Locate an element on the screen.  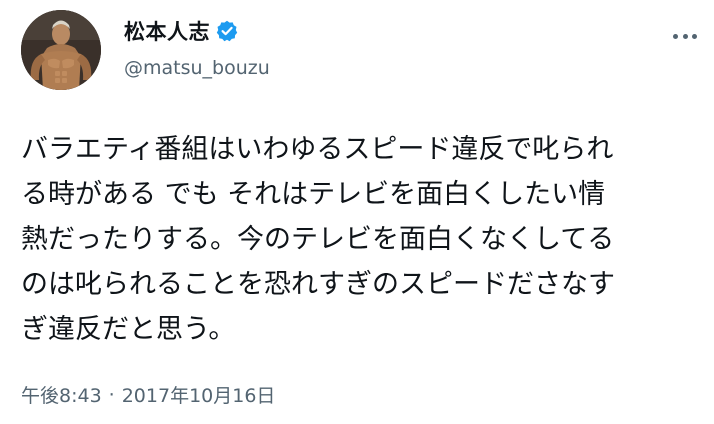
avatar-image is located at coordinates (61, 50).